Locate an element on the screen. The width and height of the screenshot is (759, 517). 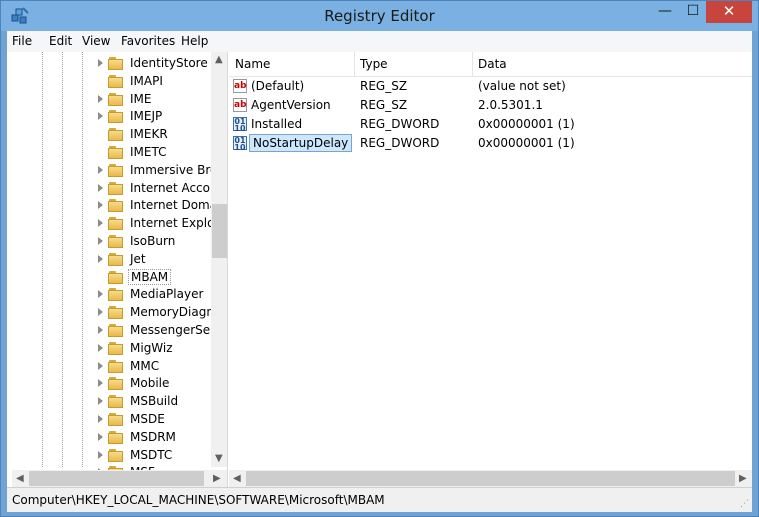
tree-item-label: IMAPI is located at coordinates (146, 80).